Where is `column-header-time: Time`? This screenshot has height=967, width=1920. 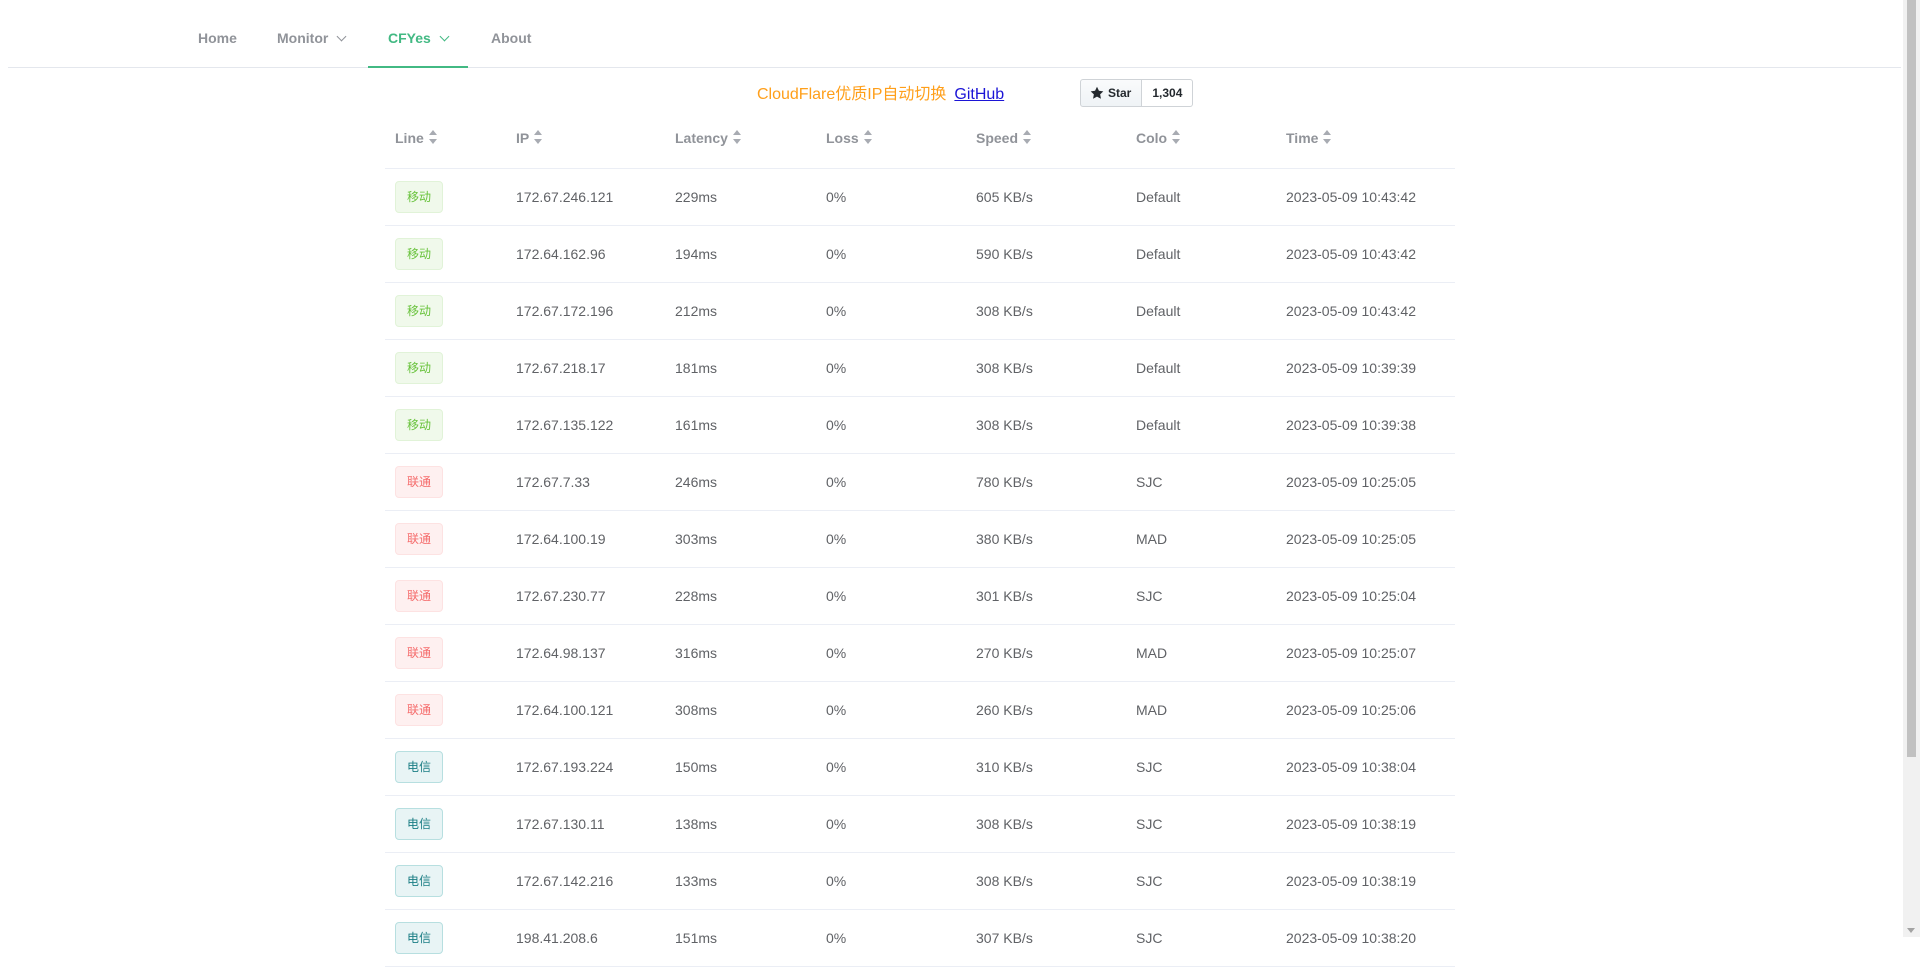
column-header-time: Time is located at coordinates (1309, 141).